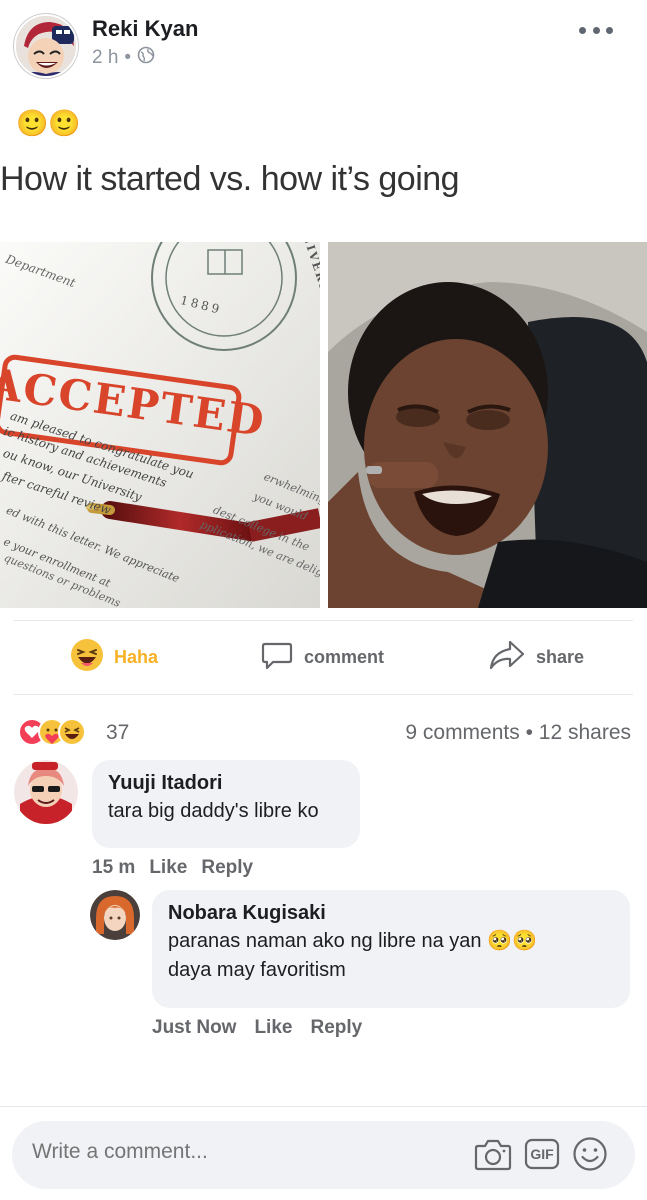  What do you see at coordinates (226, 783) in the screenshot?
I see `commenter-name: Yuuji Itadori` at bounding box center [226, 783].